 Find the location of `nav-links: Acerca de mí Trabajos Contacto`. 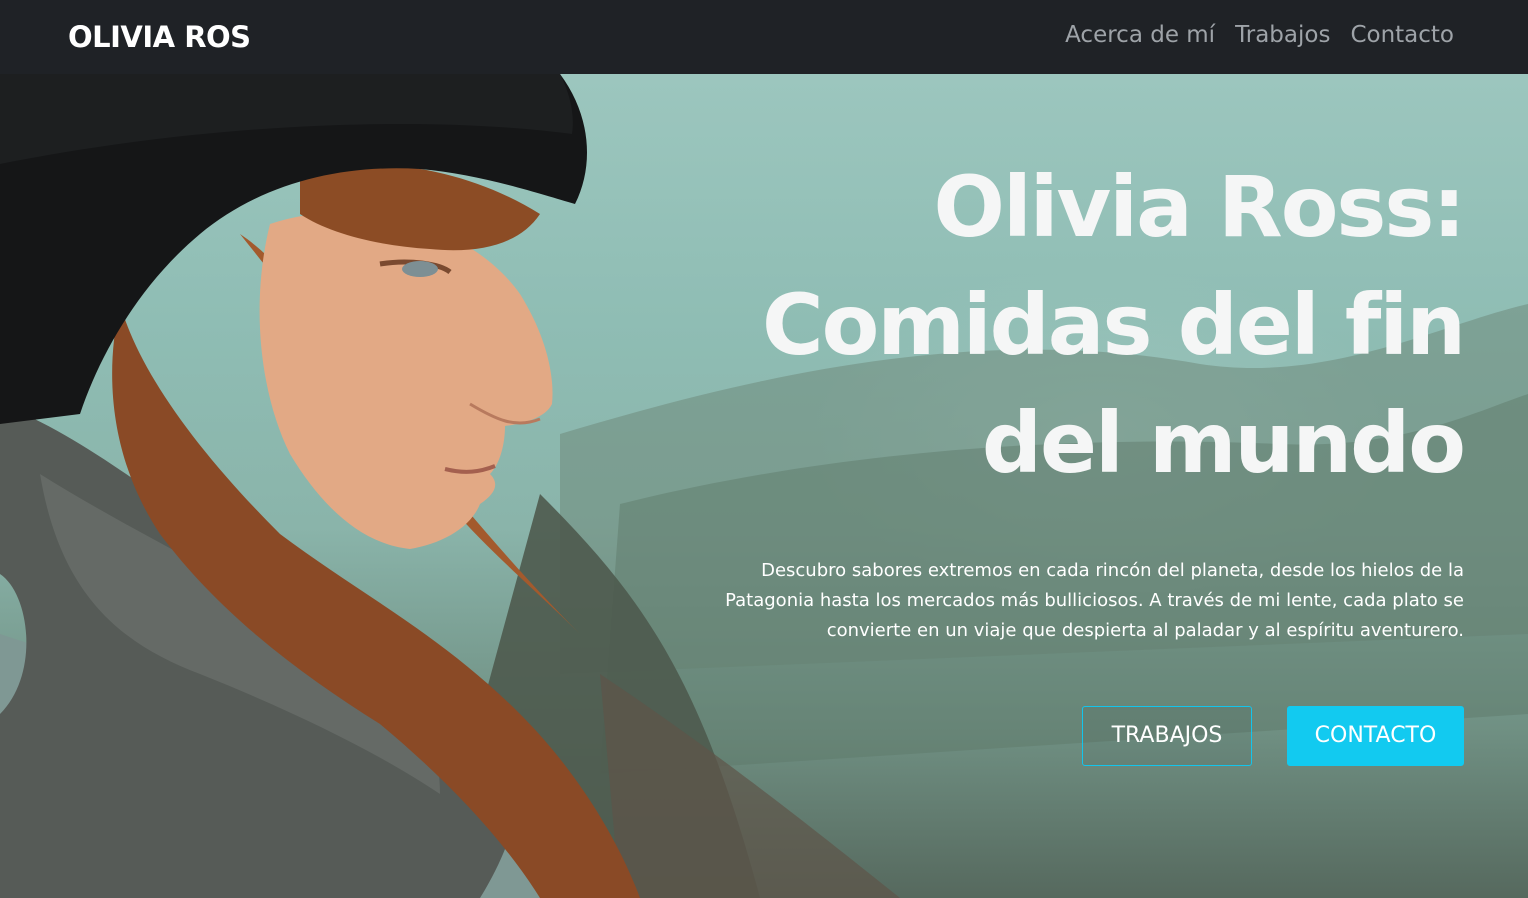

nav-links: Acerca de mí Trabajos Contacto is located at coordinates (1259, 35).